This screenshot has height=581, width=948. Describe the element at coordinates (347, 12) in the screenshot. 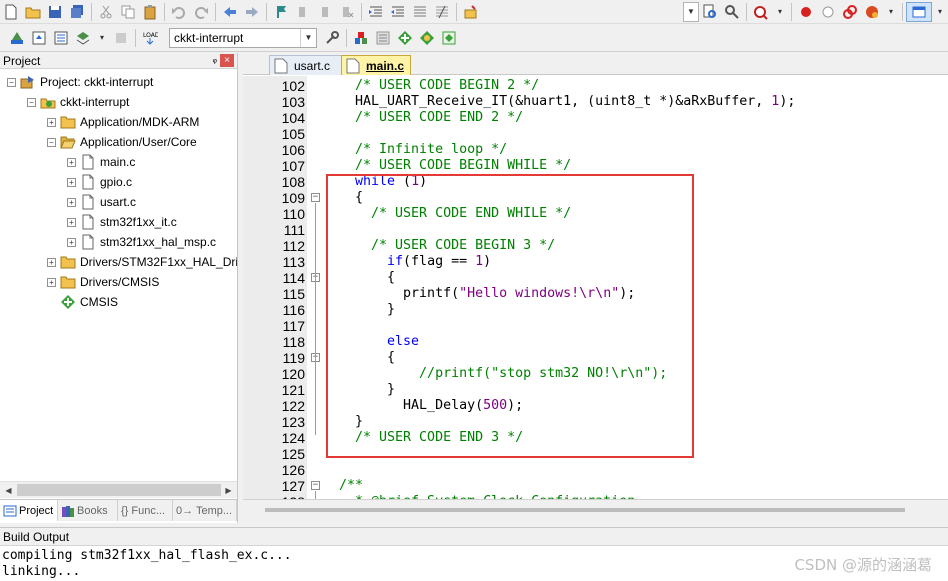

I see `clear-bookmarks-icon` at that location.